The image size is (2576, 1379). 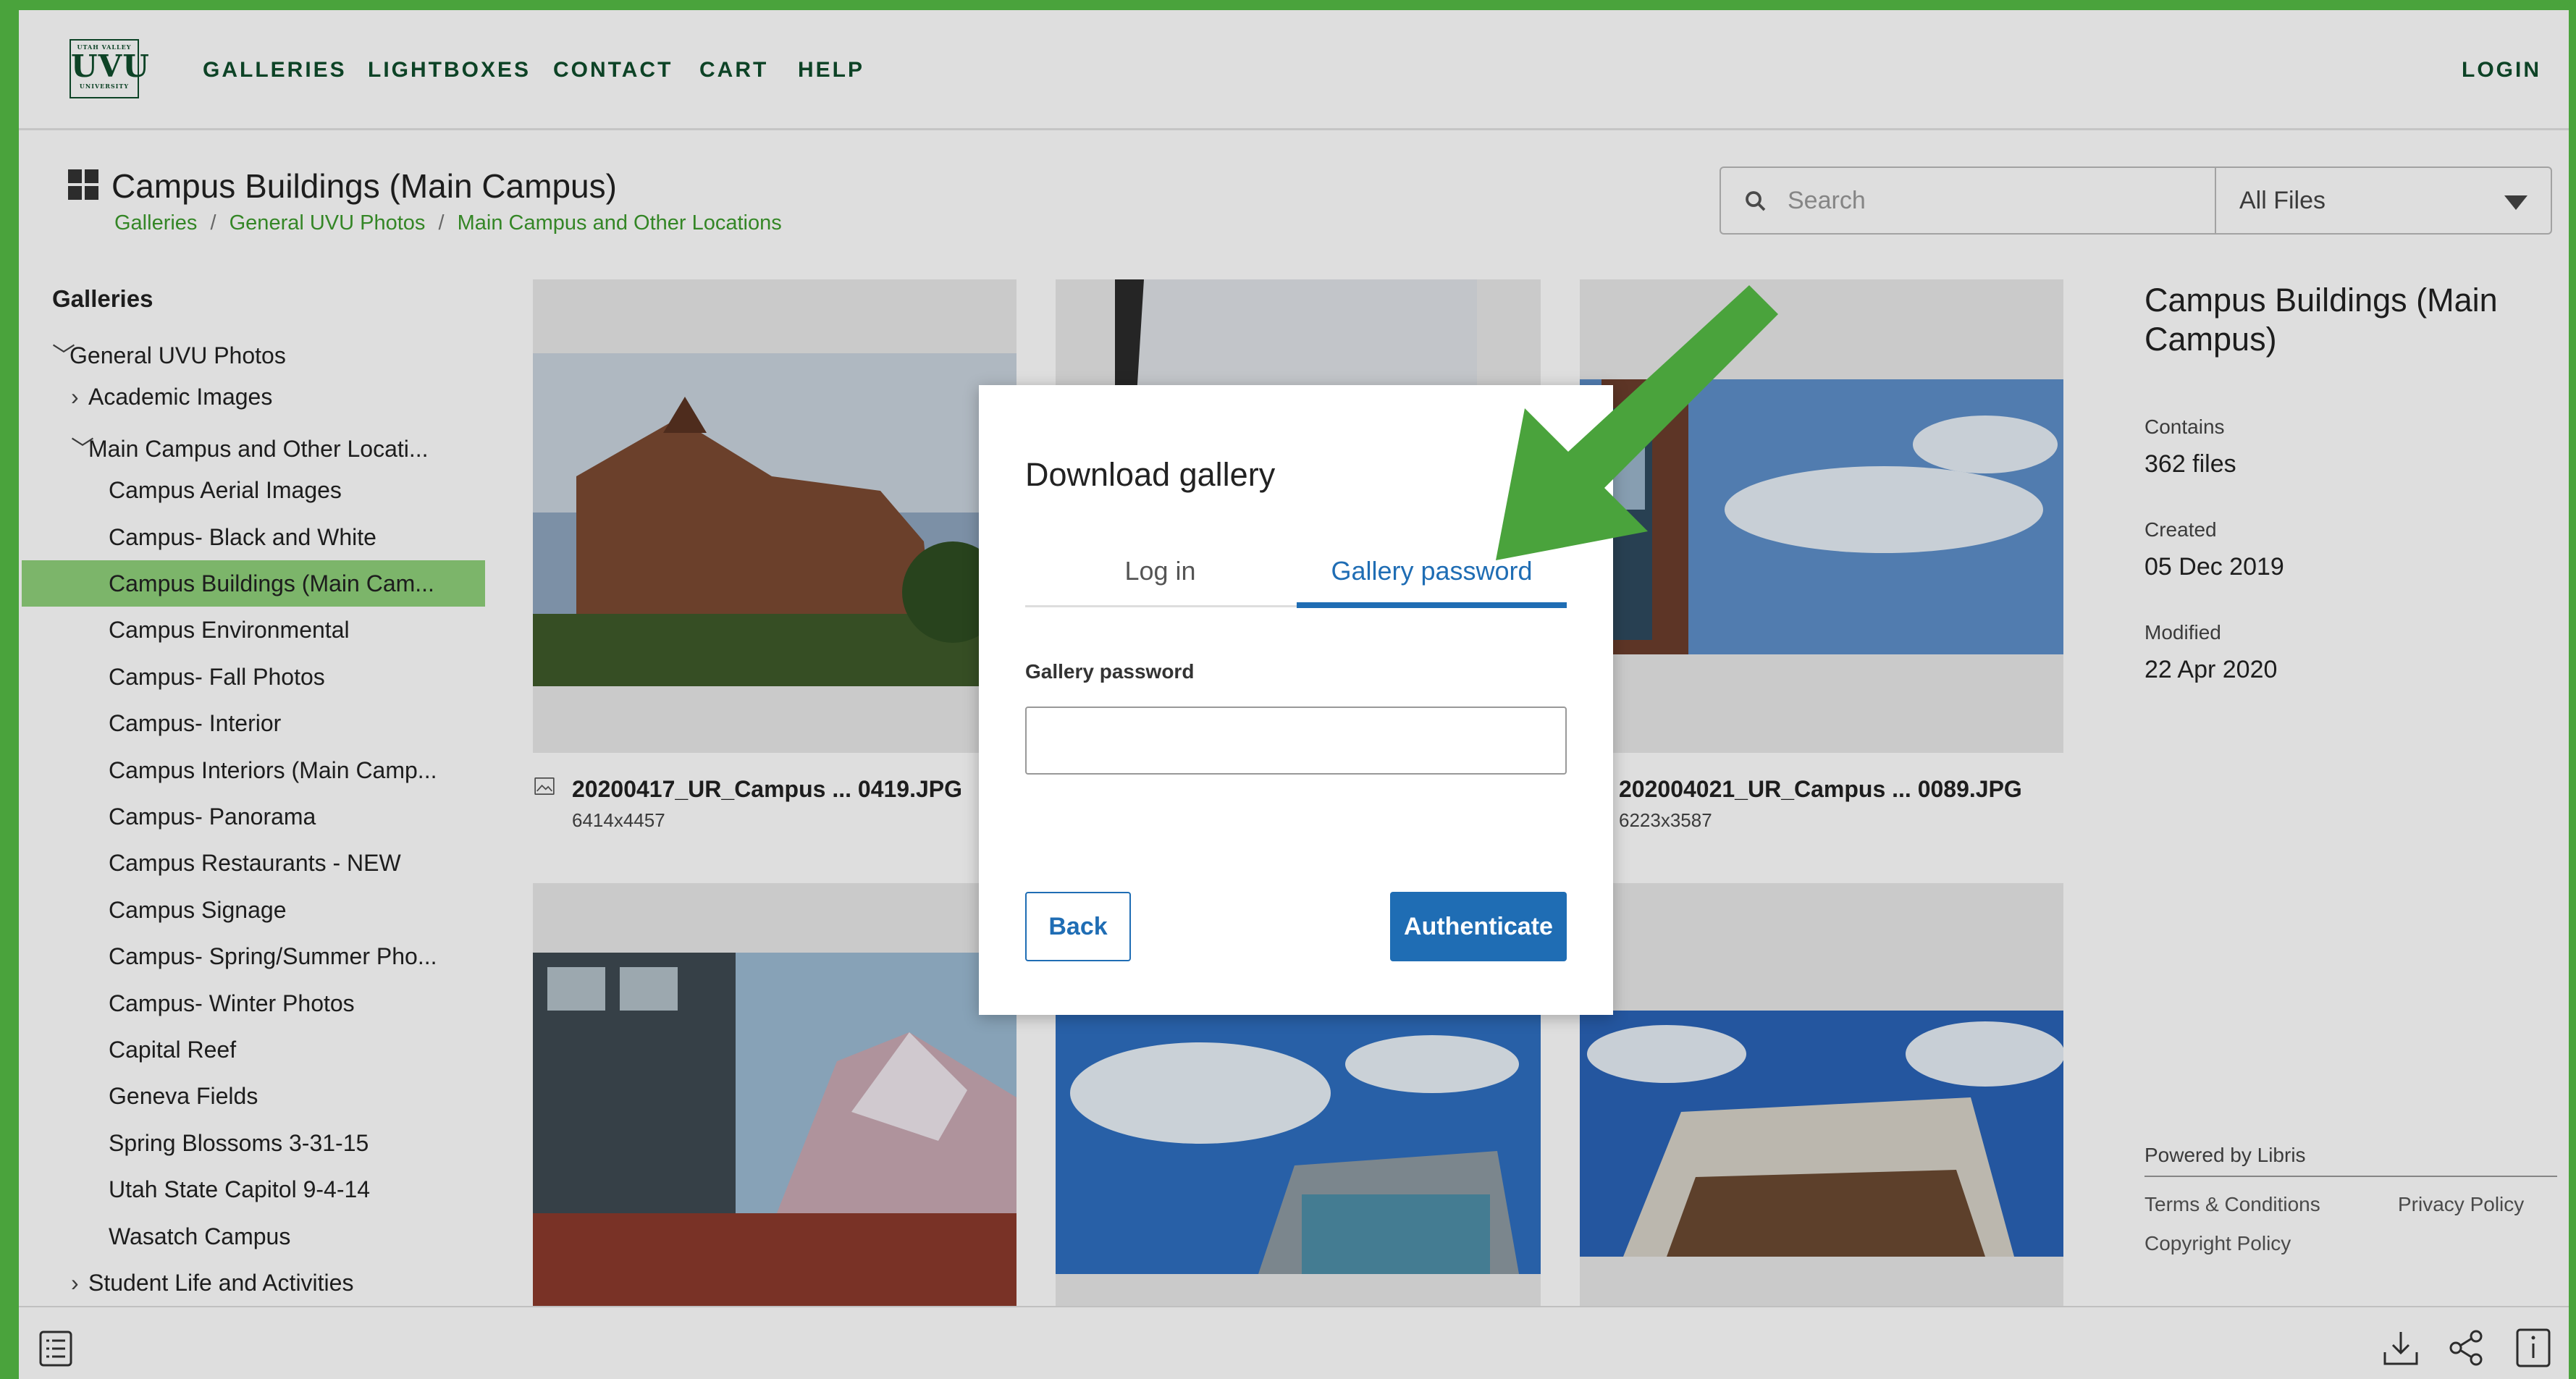 I want to click on back-button: Back, so click(x=1078, y=926).